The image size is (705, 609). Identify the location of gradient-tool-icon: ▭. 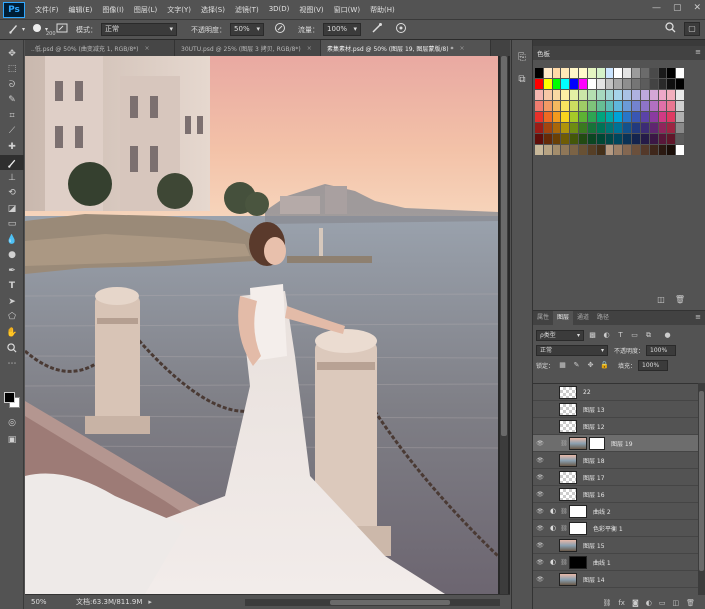
(12, 225).